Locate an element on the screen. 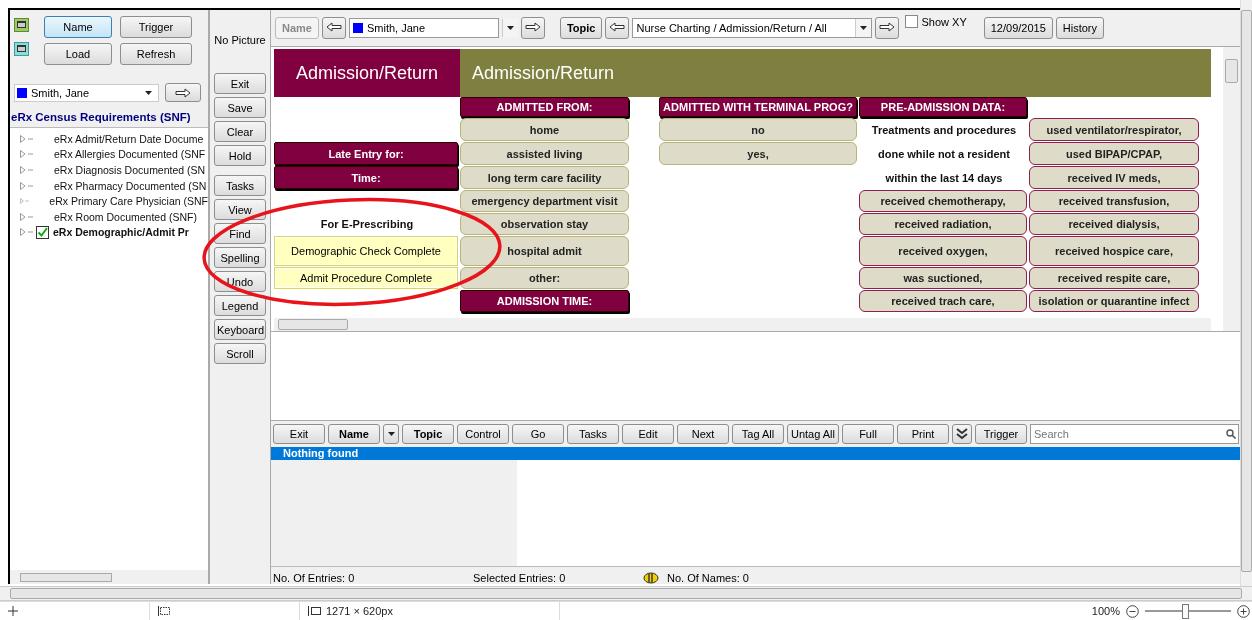  toolbar-button: Full is located at coordinates (868, 434).